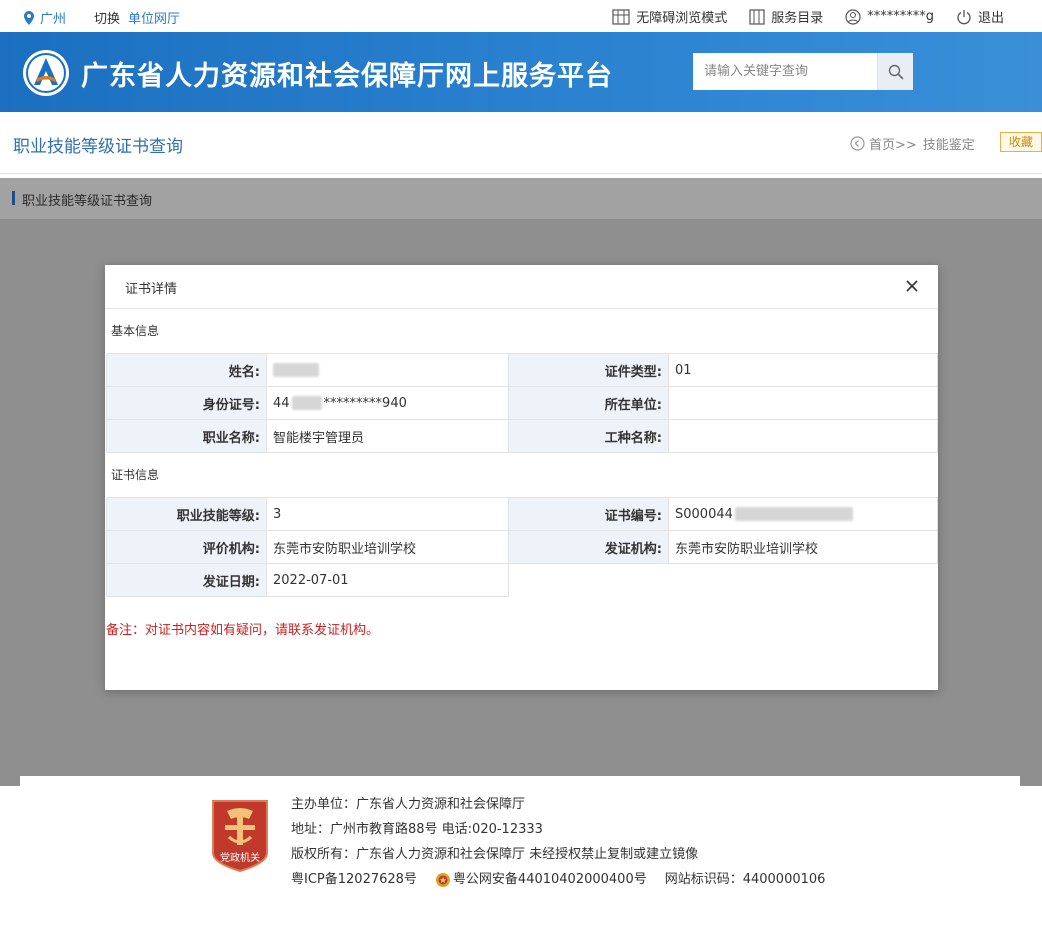 Image resolution: width=1042 pixels, height=937 pixels. I want to click on breadcrumb-current: 技能鉴定, so click(948, 145).